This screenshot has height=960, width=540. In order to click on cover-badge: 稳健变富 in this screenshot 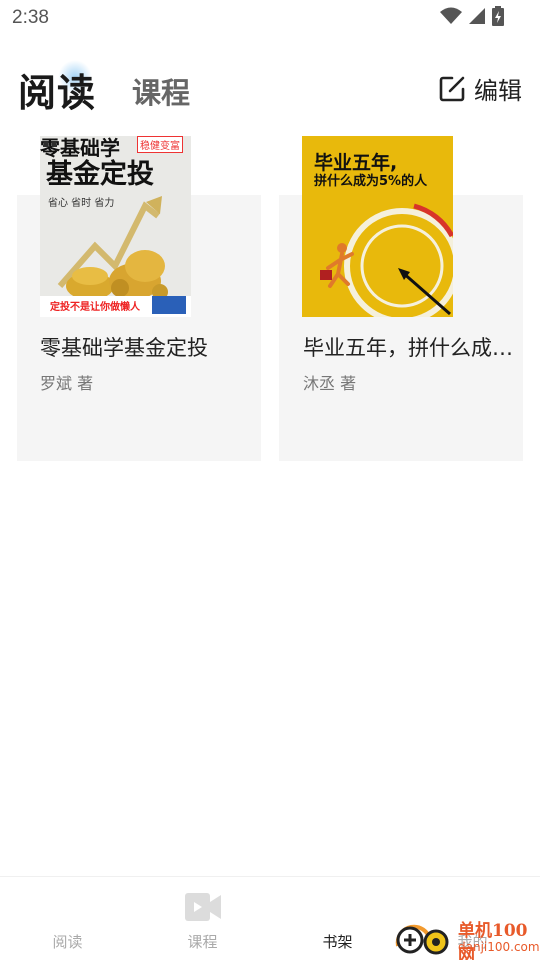, I will do `click(160, 144)`.